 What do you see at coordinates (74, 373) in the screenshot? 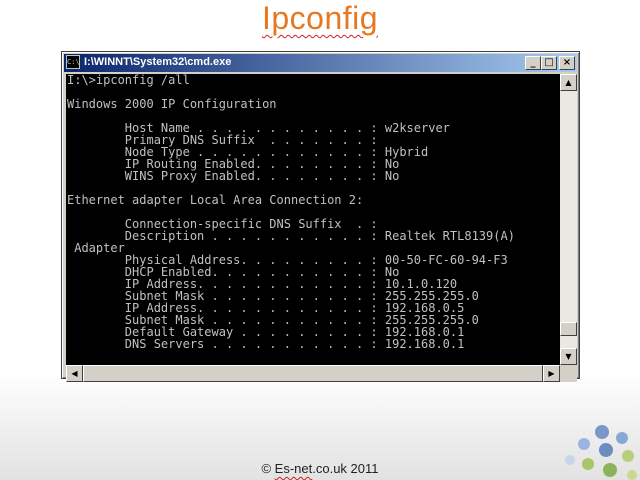
I see `scroll-left-button: ◀` at bounding box center [74, 373].